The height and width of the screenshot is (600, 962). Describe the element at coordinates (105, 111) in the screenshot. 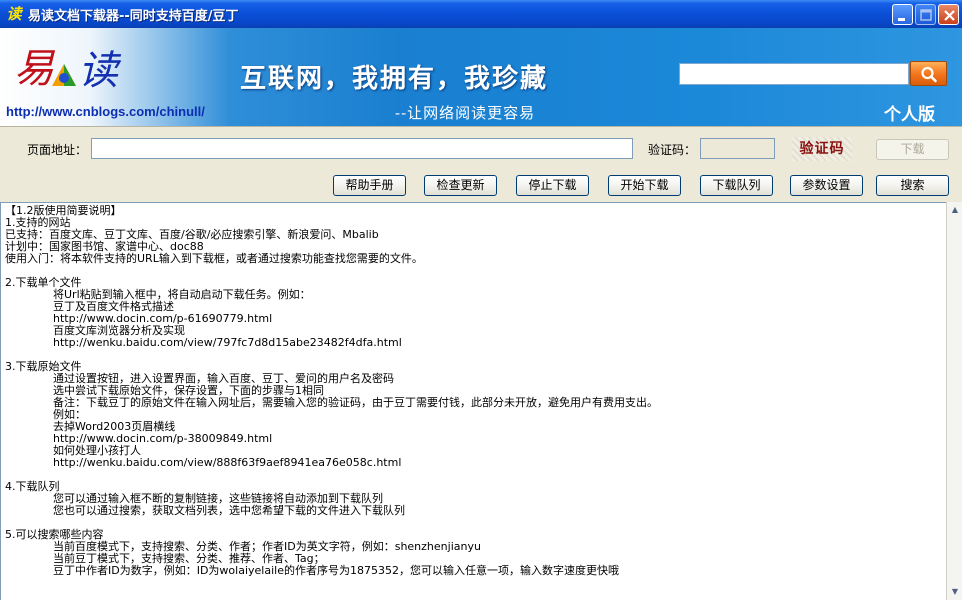

I see `homepage-link: http://www.cnblogs.com/chinull/` at that location.